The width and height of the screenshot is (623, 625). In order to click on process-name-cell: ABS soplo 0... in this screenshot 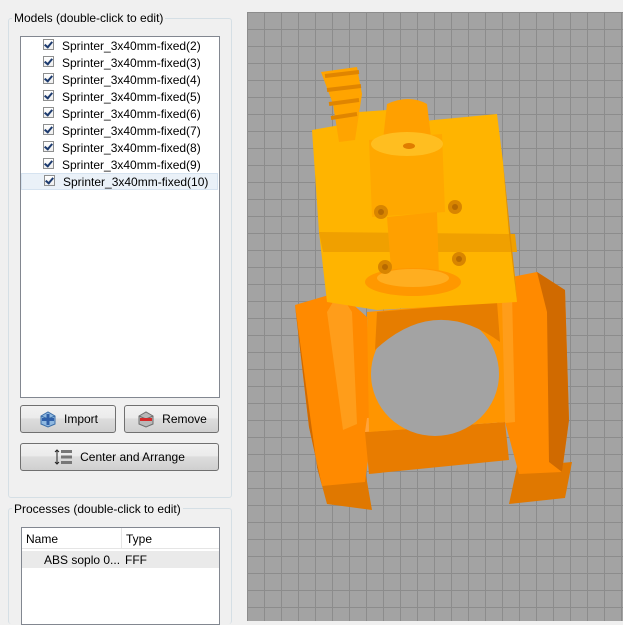, I will do `click(82, 560)`.